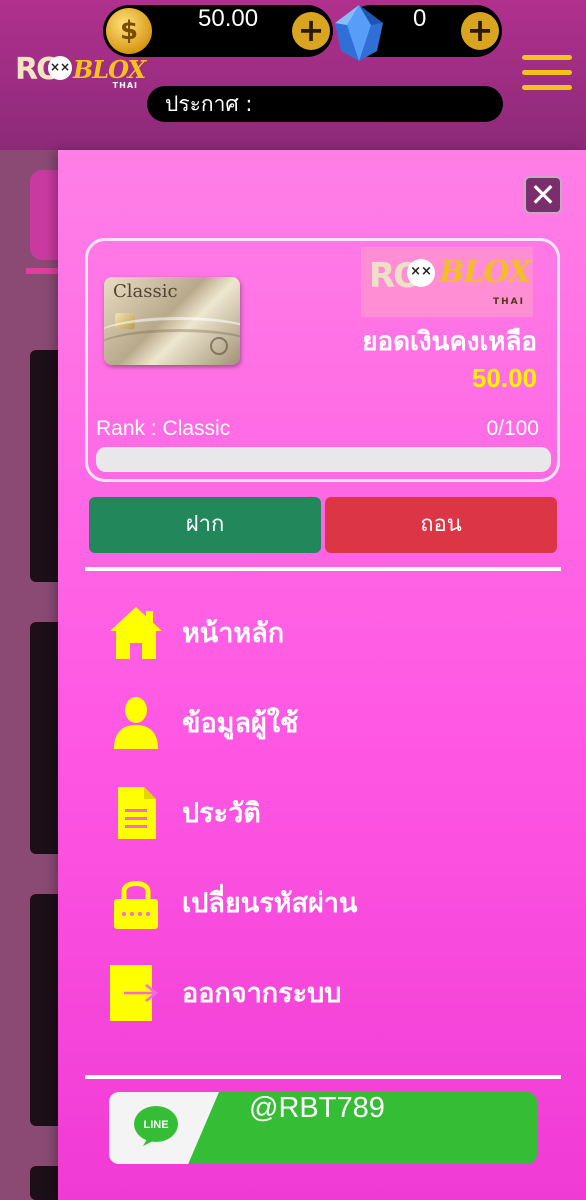  Describe the element at coordinates (221, 813) in the screenshot. I see `menu-item-label: ประวัติ` at that location.